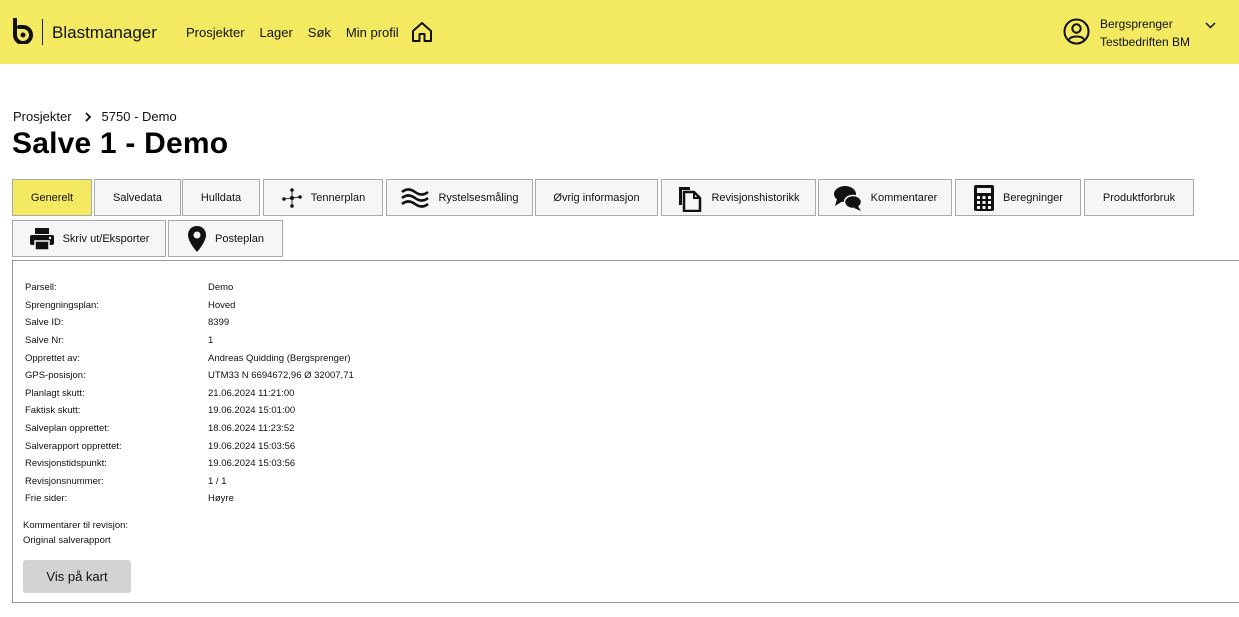 Image resolution: width=1239 pixels, height=617 pixels. Describe the element at coordinates (276, 32) in the screenshot. I see `nav-lager: Lager` at that location.